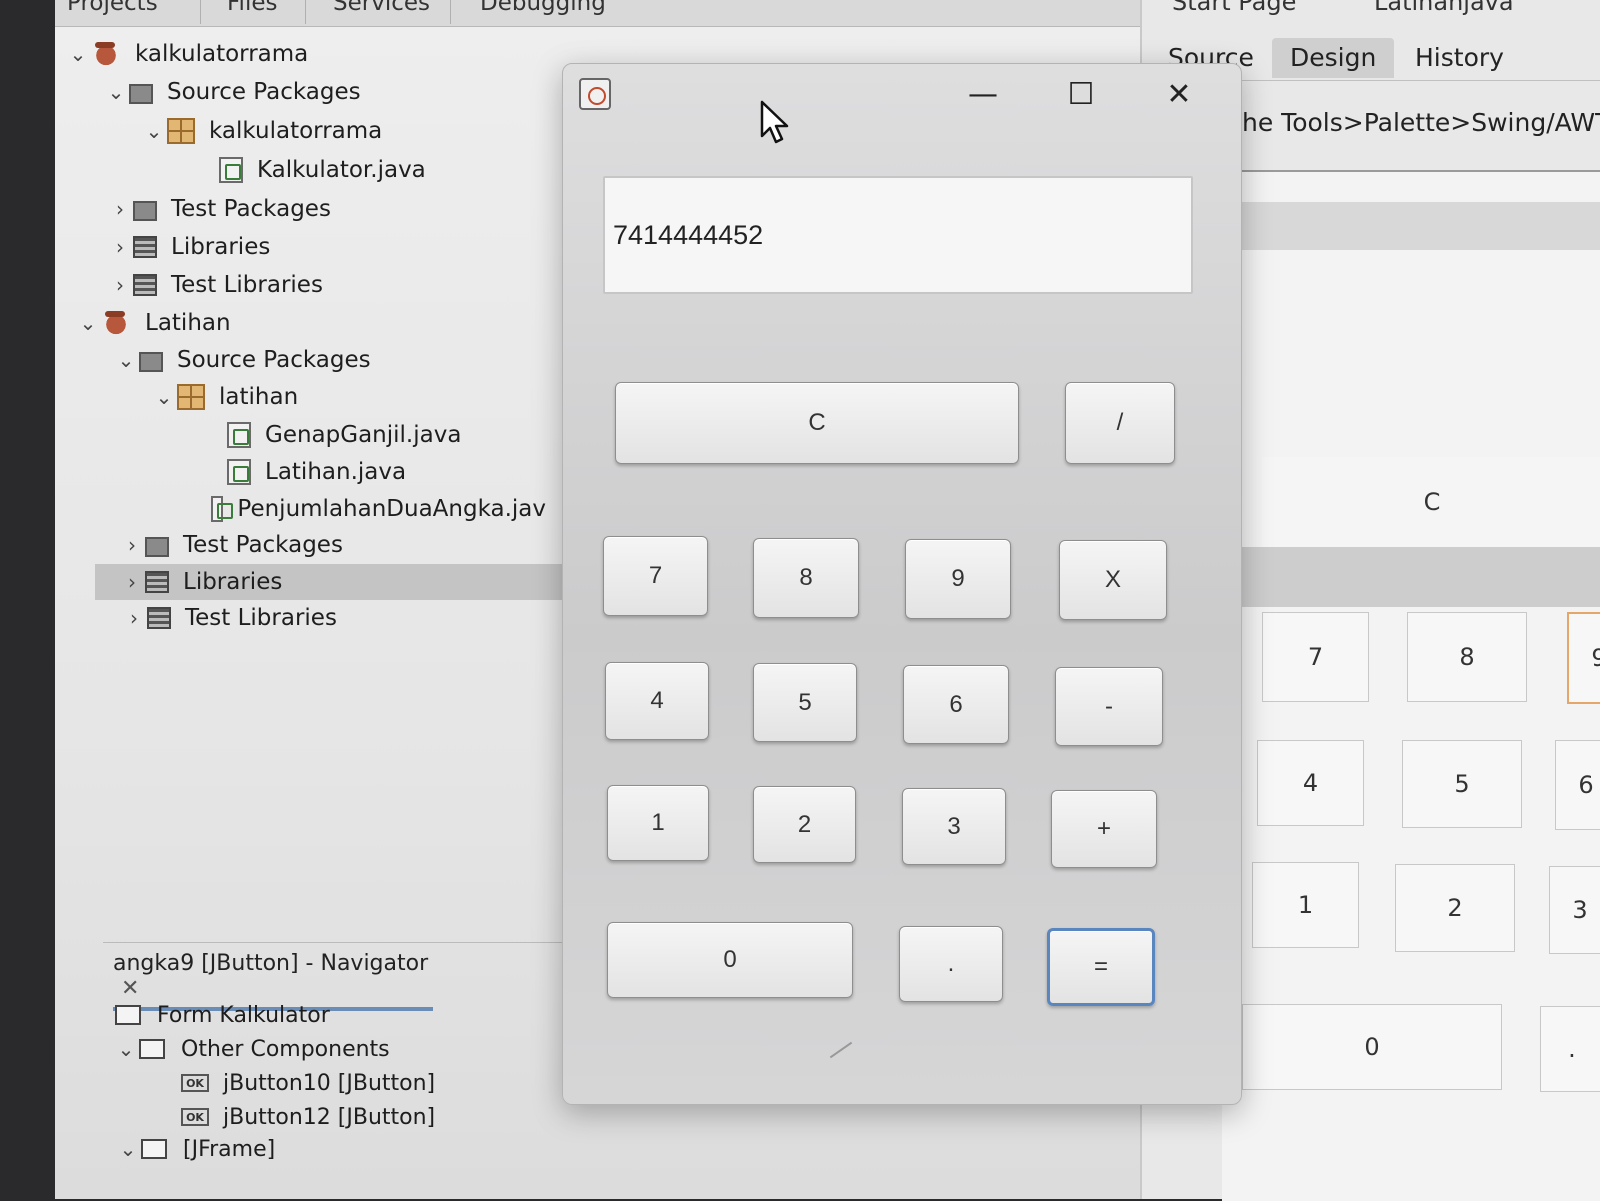 The image size is (1600, 1201). What do you see at coordinates (261, 131) in the screenshot?
I see `tree-item-package: ⌄ kalkulatorrama` at bounding box center [261, 131].